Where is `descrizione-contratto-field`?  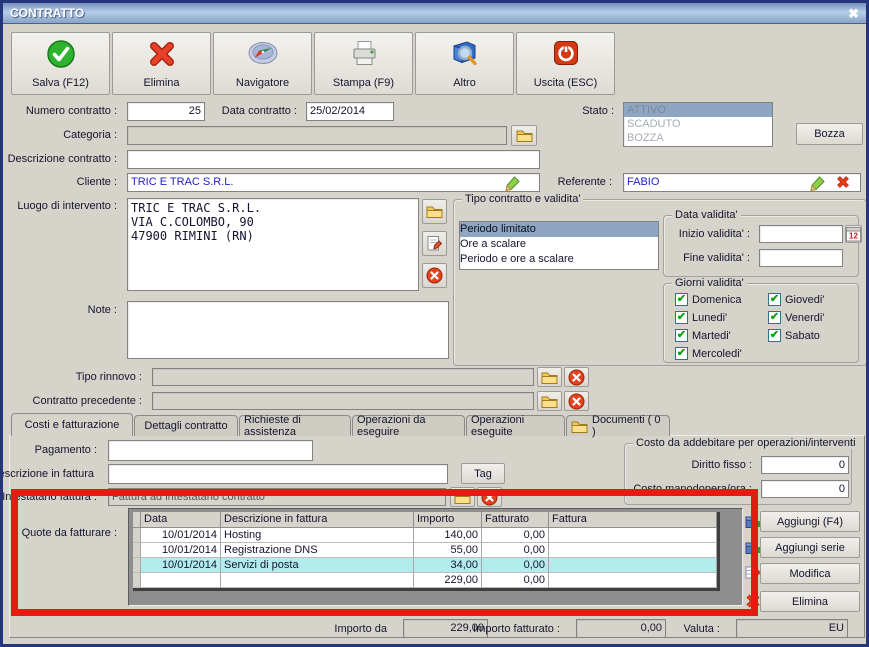
descrizione-contratto-field is located at coordinates (333, 159).